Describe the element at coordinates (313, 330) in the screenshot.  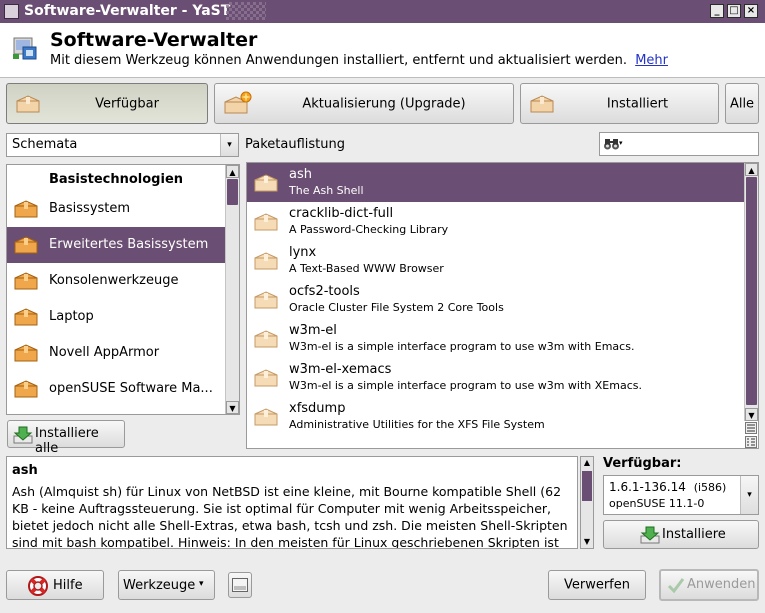
I see `package-name: w3m-el` at that location.